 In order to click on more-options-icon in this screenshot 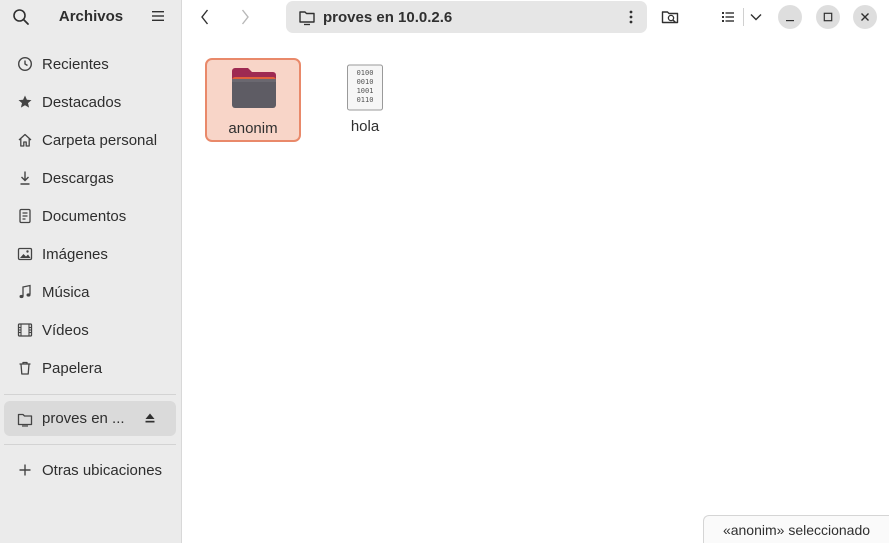, I will do `click(631, 17)`.